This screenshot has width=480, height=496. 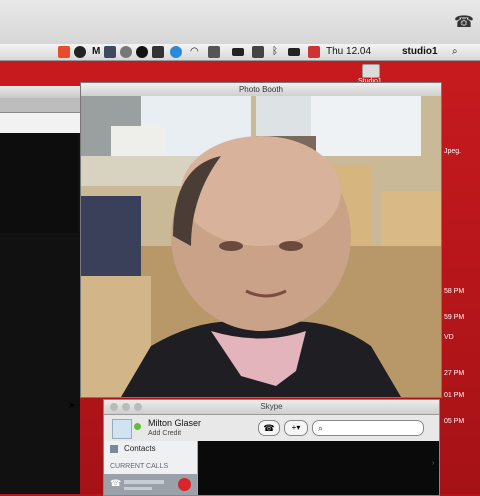 I want to click on hangup-button, so click(x=184, y=484).